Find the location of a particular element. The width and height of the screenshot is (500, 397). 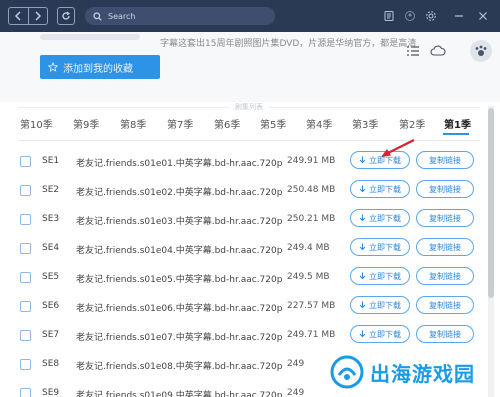

list-button is located at coordinates (413, 51).